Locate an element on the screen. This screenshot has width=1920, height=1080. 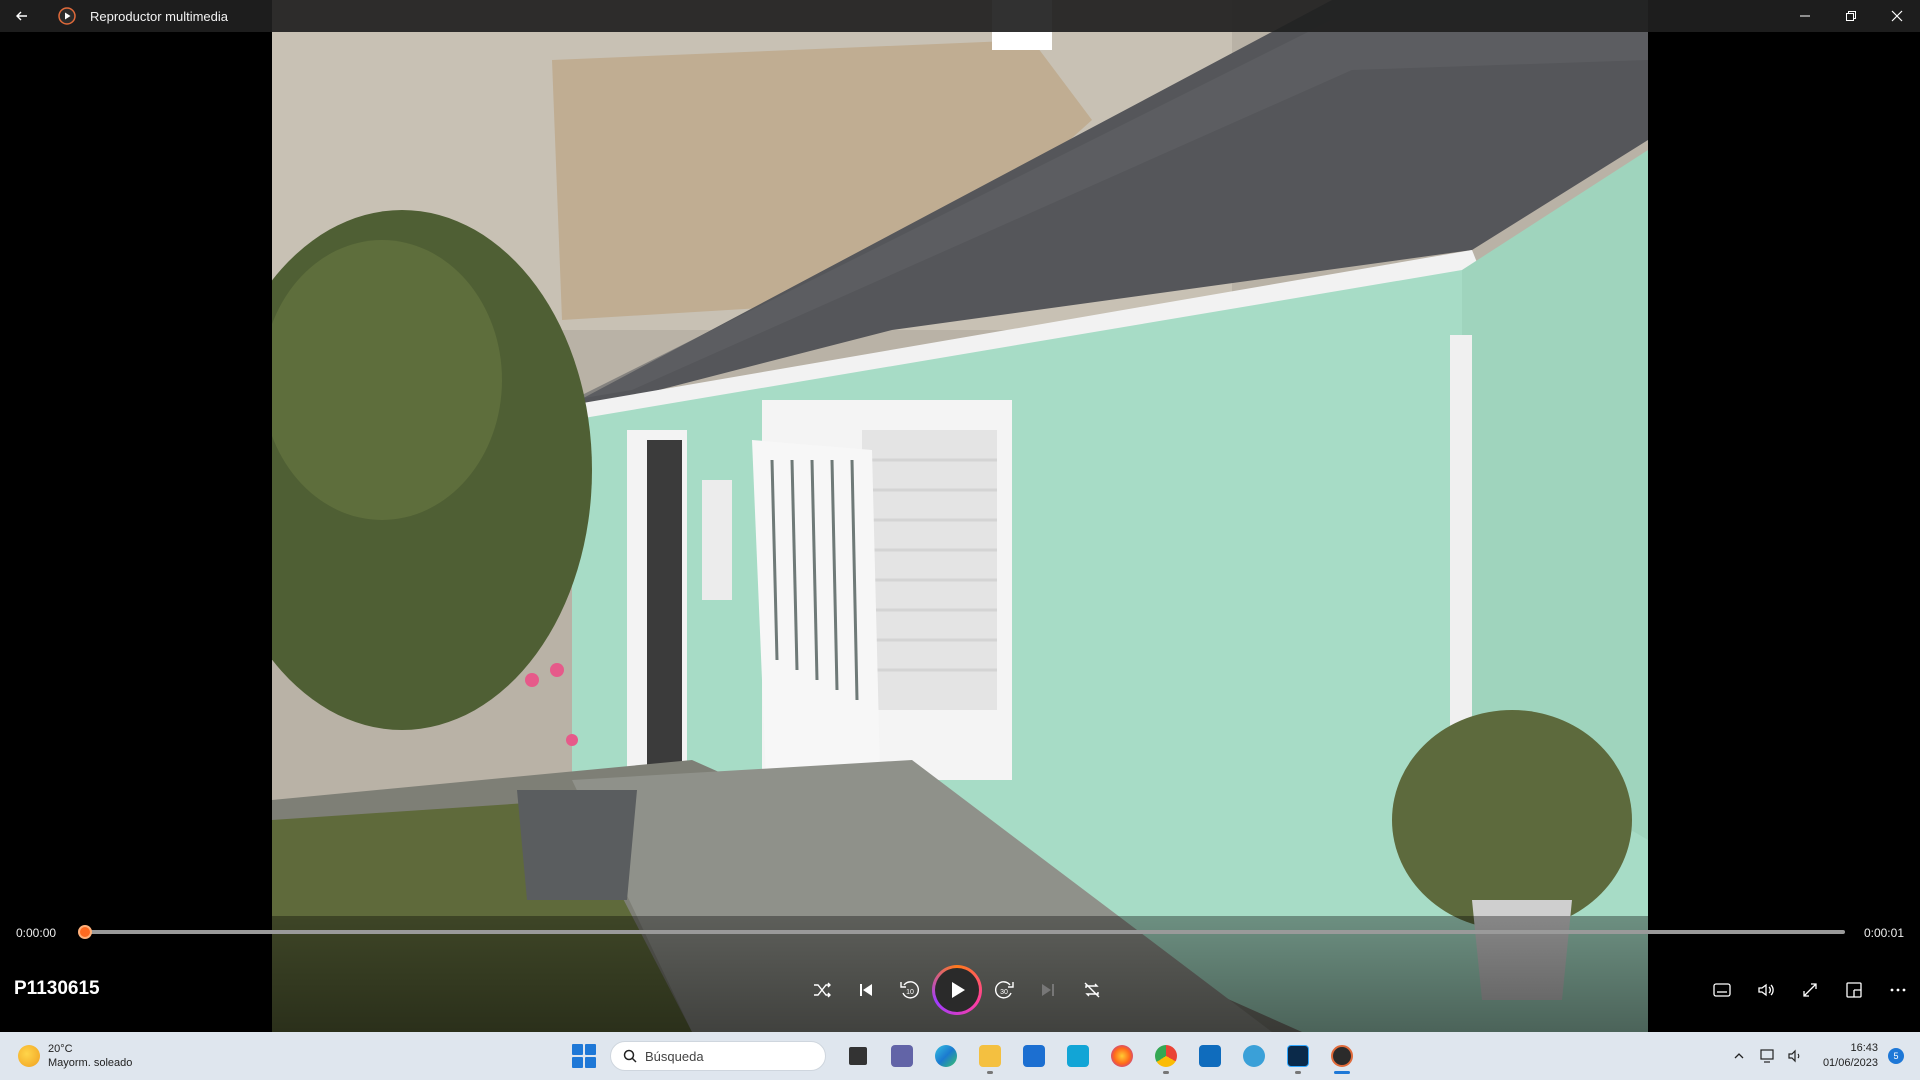
forward-30-icon: 30 is located at coordinates (1004, 990).